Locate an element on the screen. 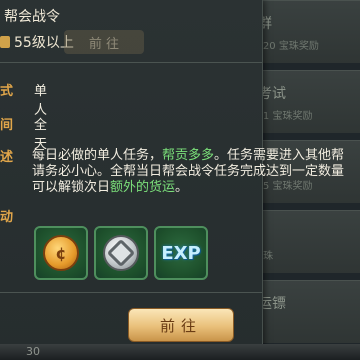  bottom-hud: 30 is located at coordinates (180, 352).